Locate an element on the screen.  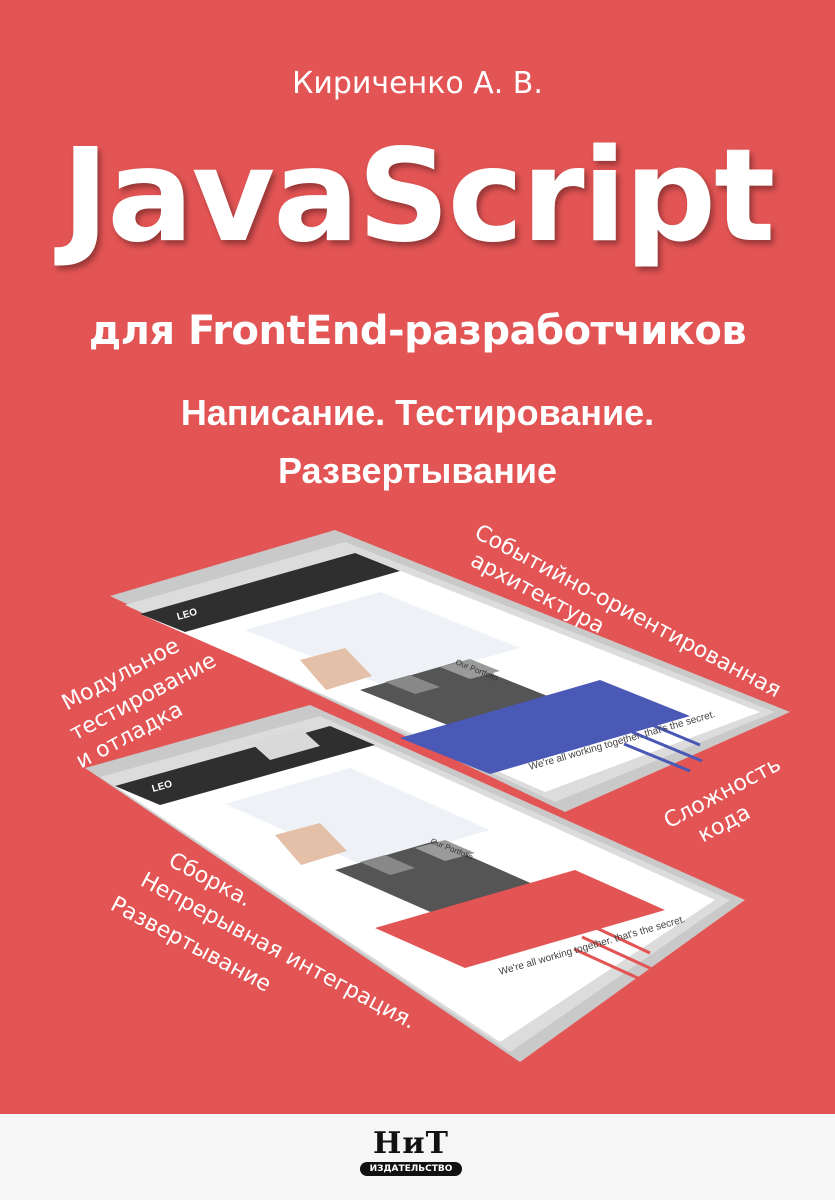
publisher-logo-mark: НиТ is located at coordinates (411, 1143).